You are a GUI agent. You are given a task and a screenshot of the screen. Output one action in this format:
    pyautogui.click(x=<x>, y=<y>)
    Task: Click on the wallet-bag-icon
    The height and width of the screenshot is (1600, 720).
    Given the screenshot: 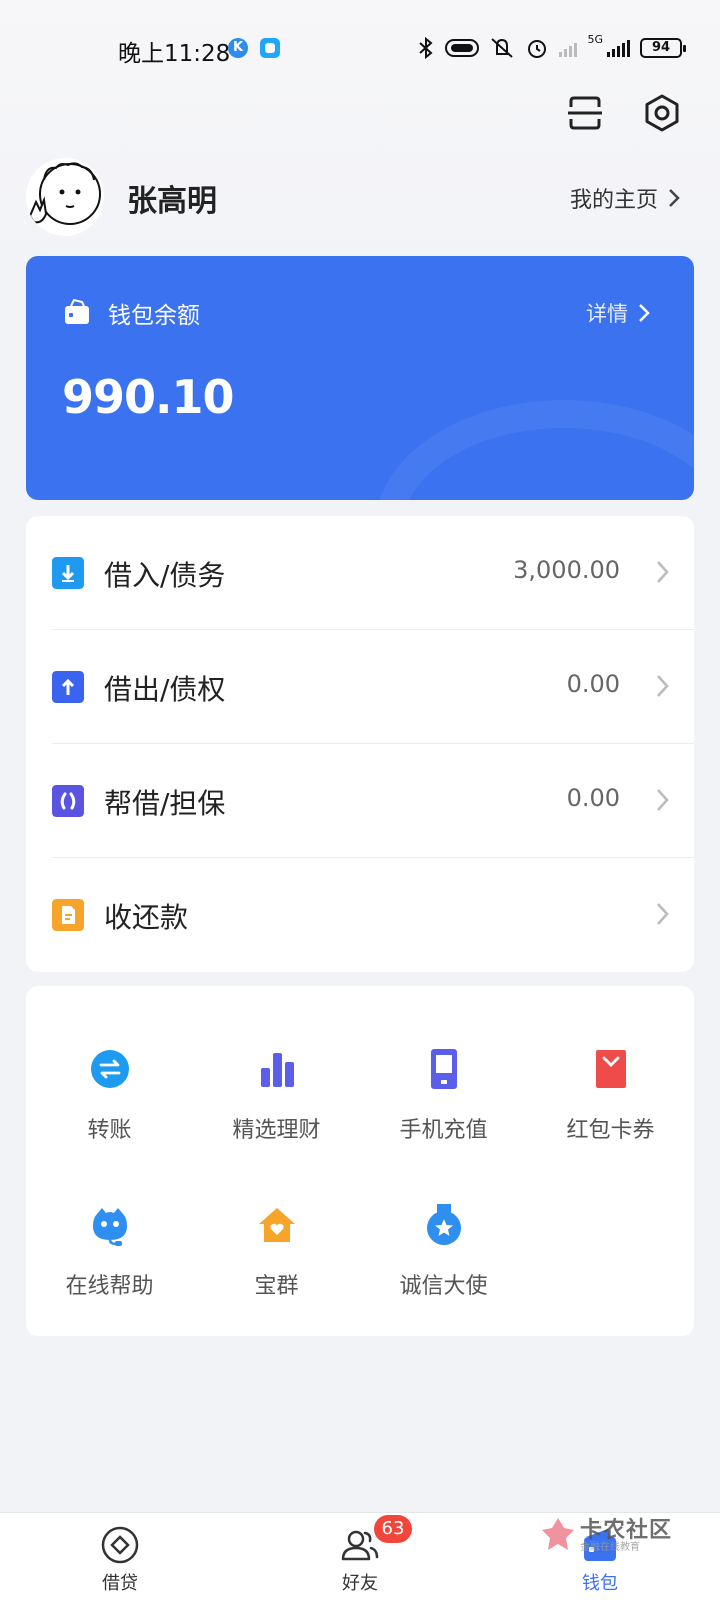 What is the action you would take?
    pyautogui.click(x=77, y=311)
    